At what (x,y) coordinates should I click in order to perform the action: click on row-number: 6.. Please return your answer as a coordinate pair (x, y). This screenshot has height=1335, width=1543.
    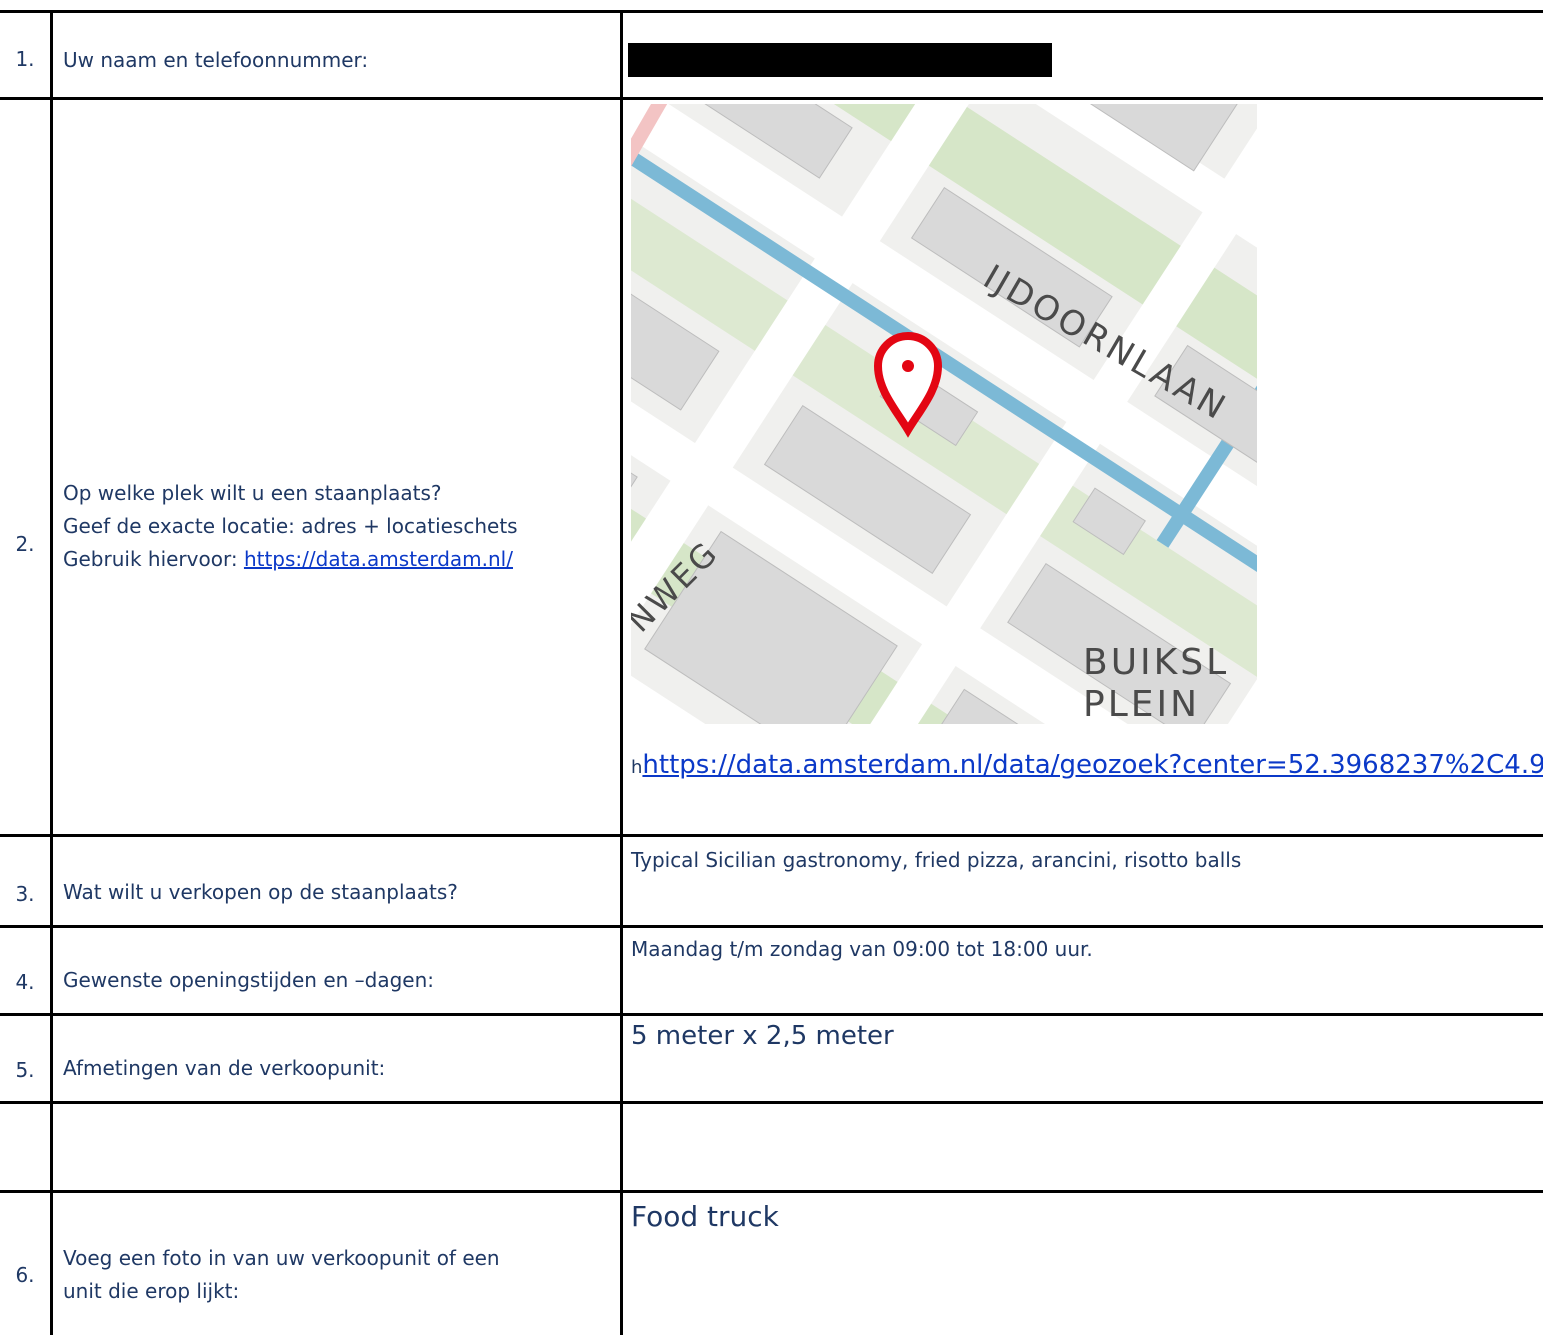
    Looking at the image, I should click on (25, 1275).